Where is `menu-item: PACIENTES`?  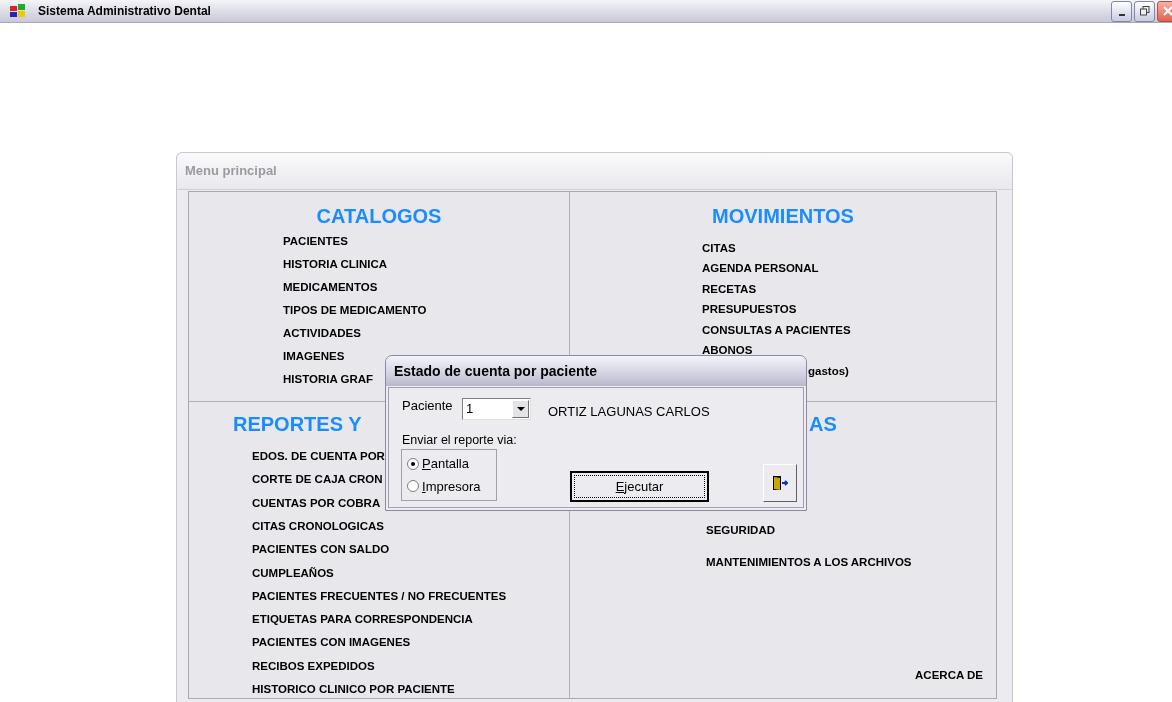
menu-item: PACIENTES is located at coordinates (315, 241).